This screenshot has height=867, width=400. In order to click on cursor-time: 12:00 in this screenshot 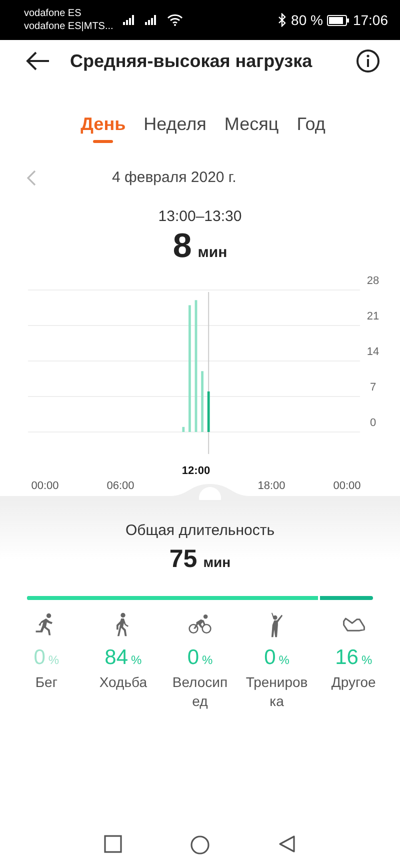, I will do `click(196, 471)`.